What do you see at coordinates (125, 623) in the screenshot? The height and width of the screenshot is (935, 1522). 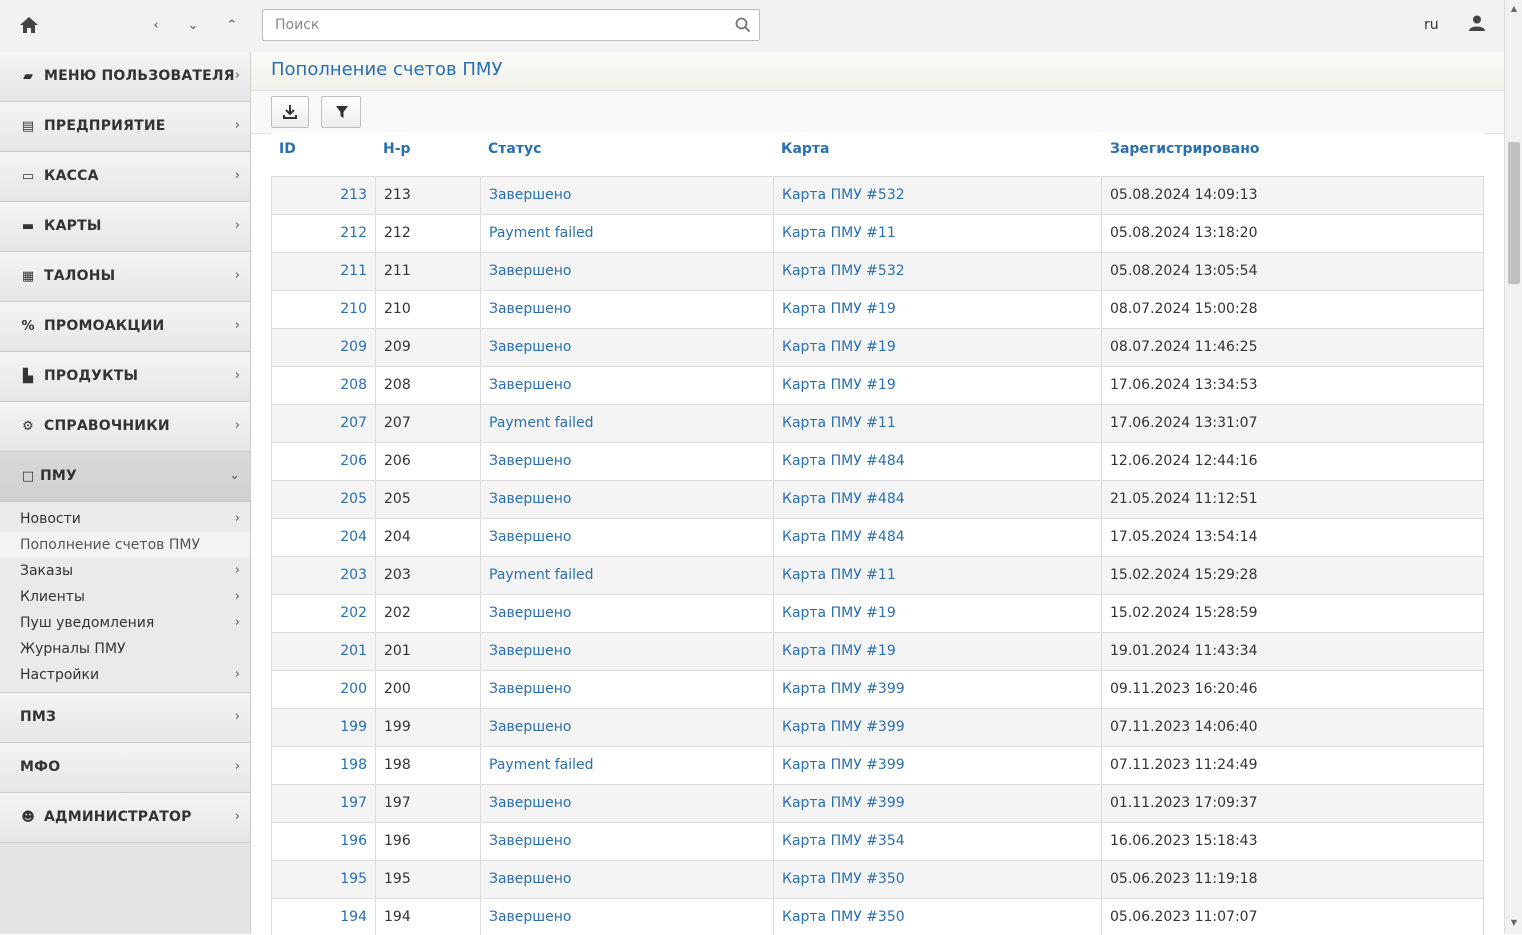 I see `submenu-item-4: Пуш уведомления ›` at bounding box center [125, 623].